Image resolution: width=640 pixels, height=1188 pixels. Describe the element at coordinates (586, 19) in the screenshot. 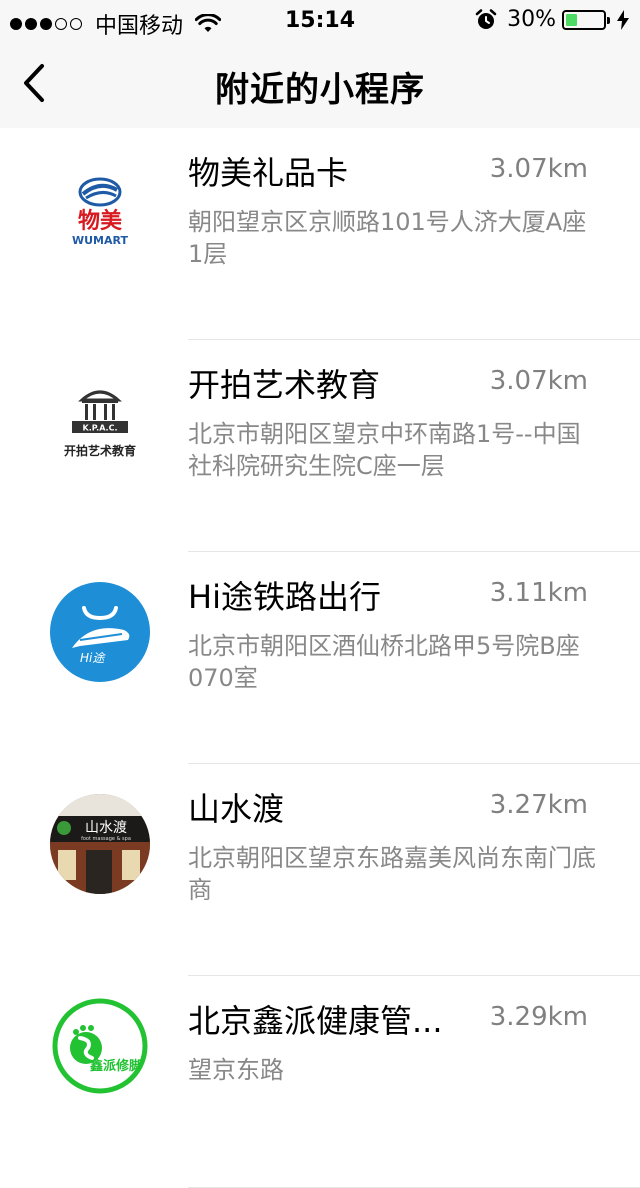

I see `battery-icon` at that location.